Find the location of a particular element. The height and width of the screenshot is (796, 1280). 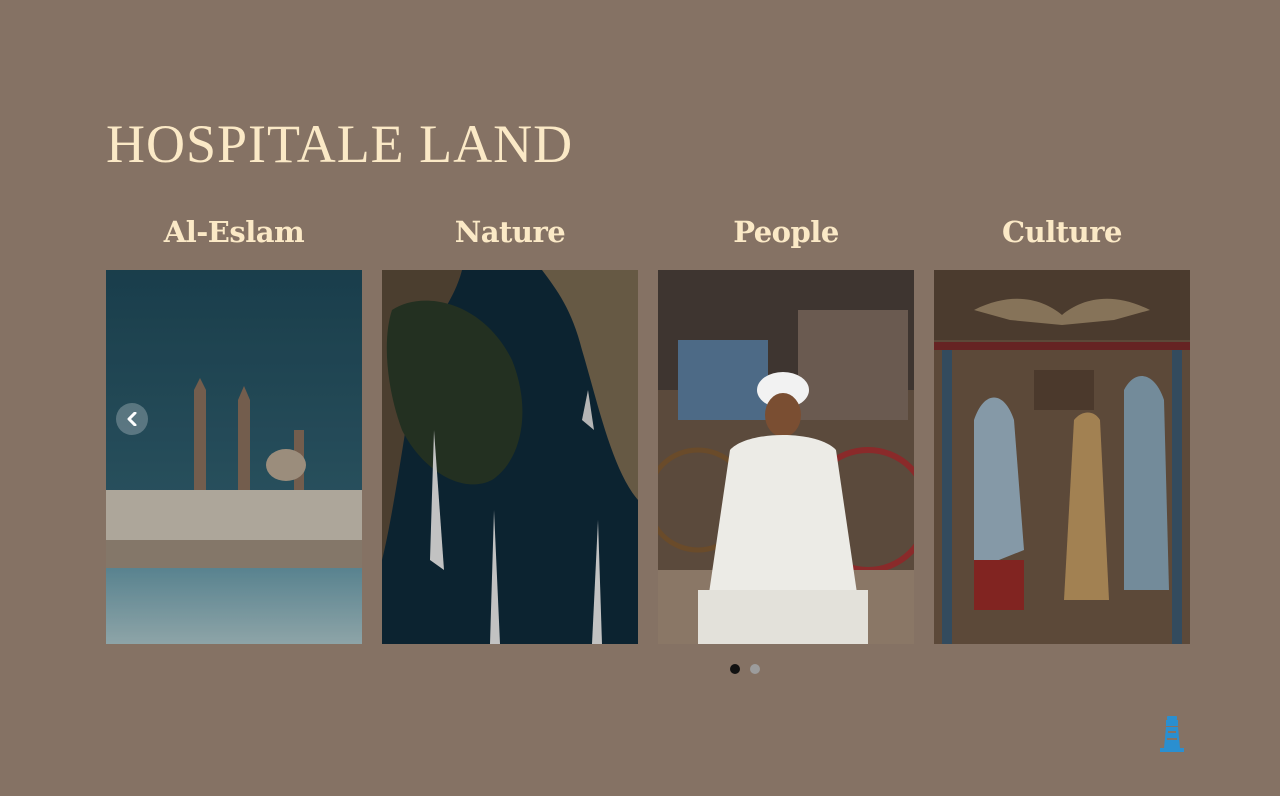

pharaonic-papyrus-photo is located at coordinates (1062, 457).